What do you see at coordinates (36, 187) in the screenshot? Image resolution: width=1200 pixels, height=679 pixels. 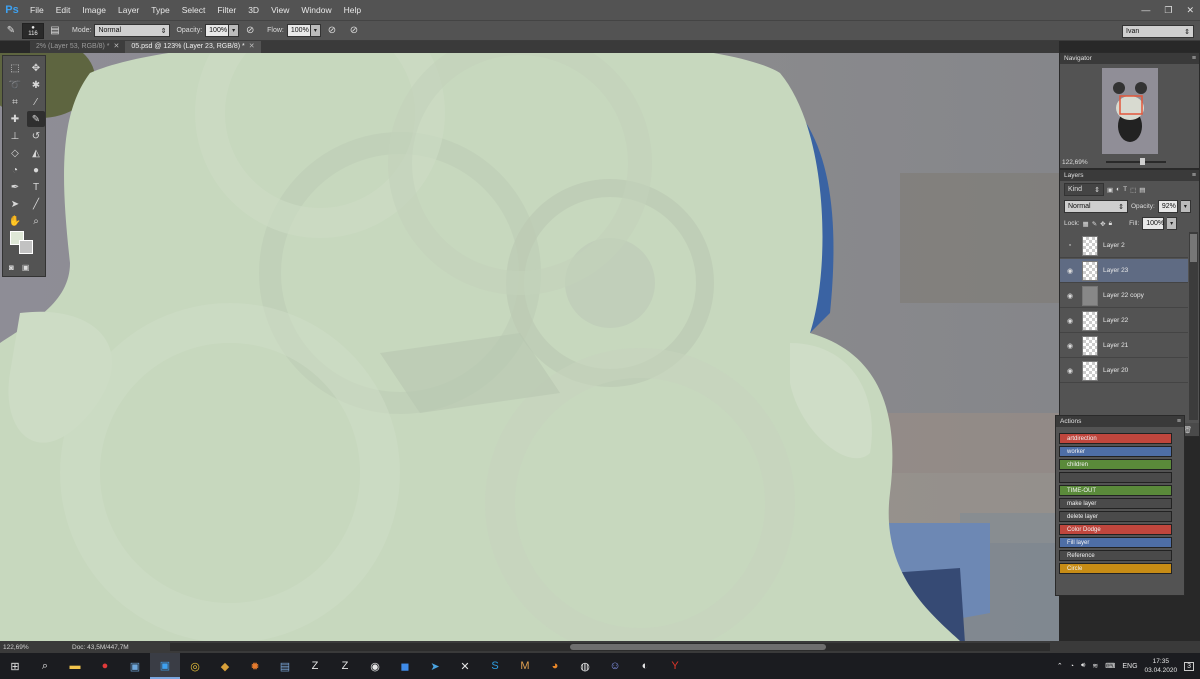 I see `type-tool-icon: T` at bounding box center [36, 187].